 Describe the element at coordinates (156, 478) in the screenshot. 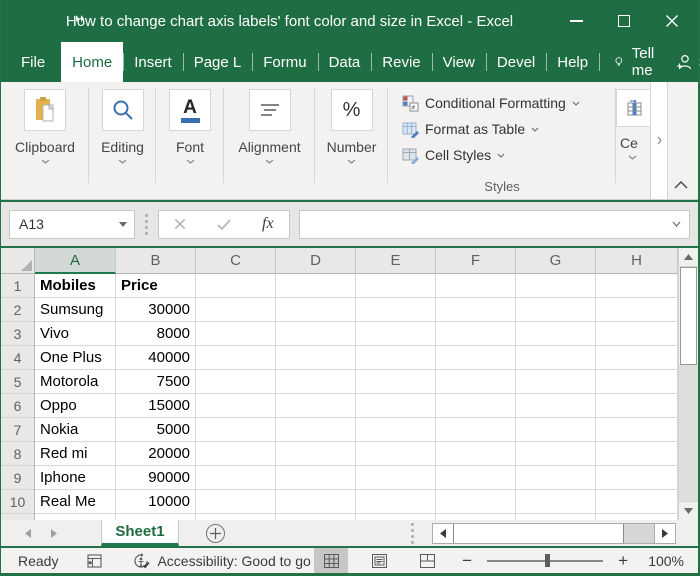

I see `cell-b9: 90000` at that location.